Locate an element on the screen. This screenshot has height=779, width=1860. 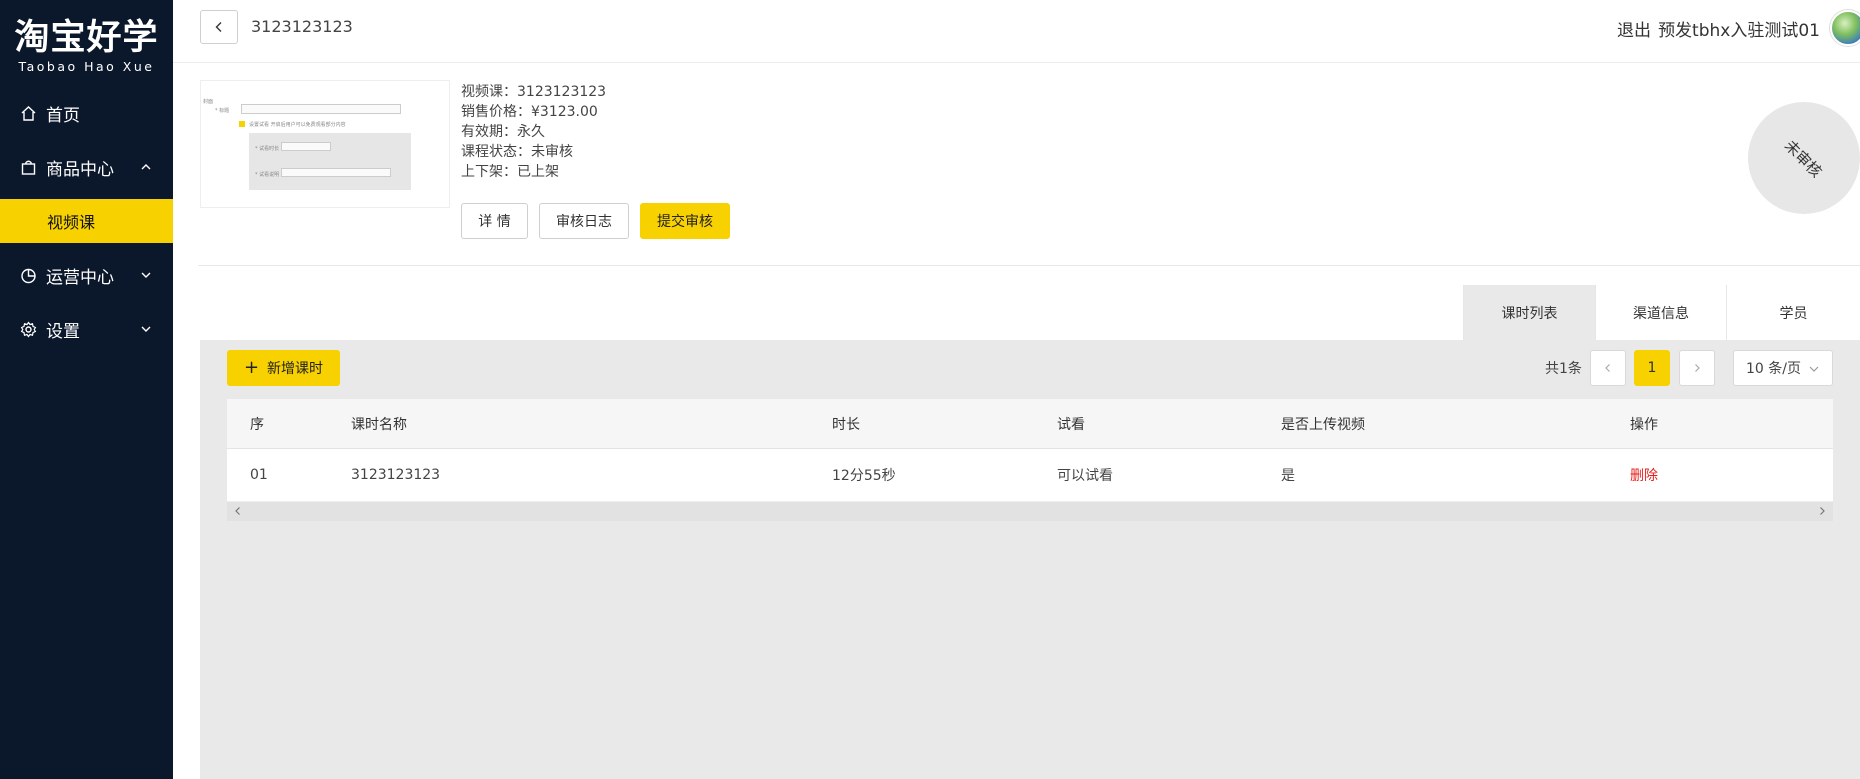
pagination-total: 共1条 is located at coordinates (1563, 369).